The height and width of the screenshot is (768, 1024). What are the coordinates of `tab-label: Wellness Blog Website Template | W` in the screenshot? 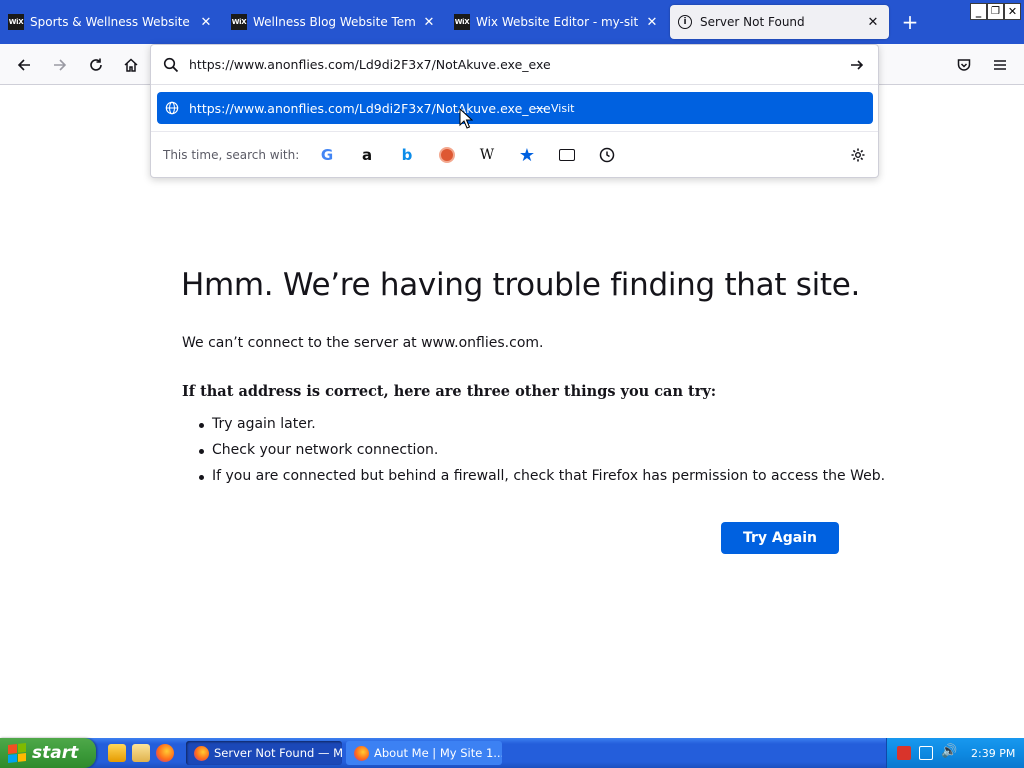 It's located at (334, 22).